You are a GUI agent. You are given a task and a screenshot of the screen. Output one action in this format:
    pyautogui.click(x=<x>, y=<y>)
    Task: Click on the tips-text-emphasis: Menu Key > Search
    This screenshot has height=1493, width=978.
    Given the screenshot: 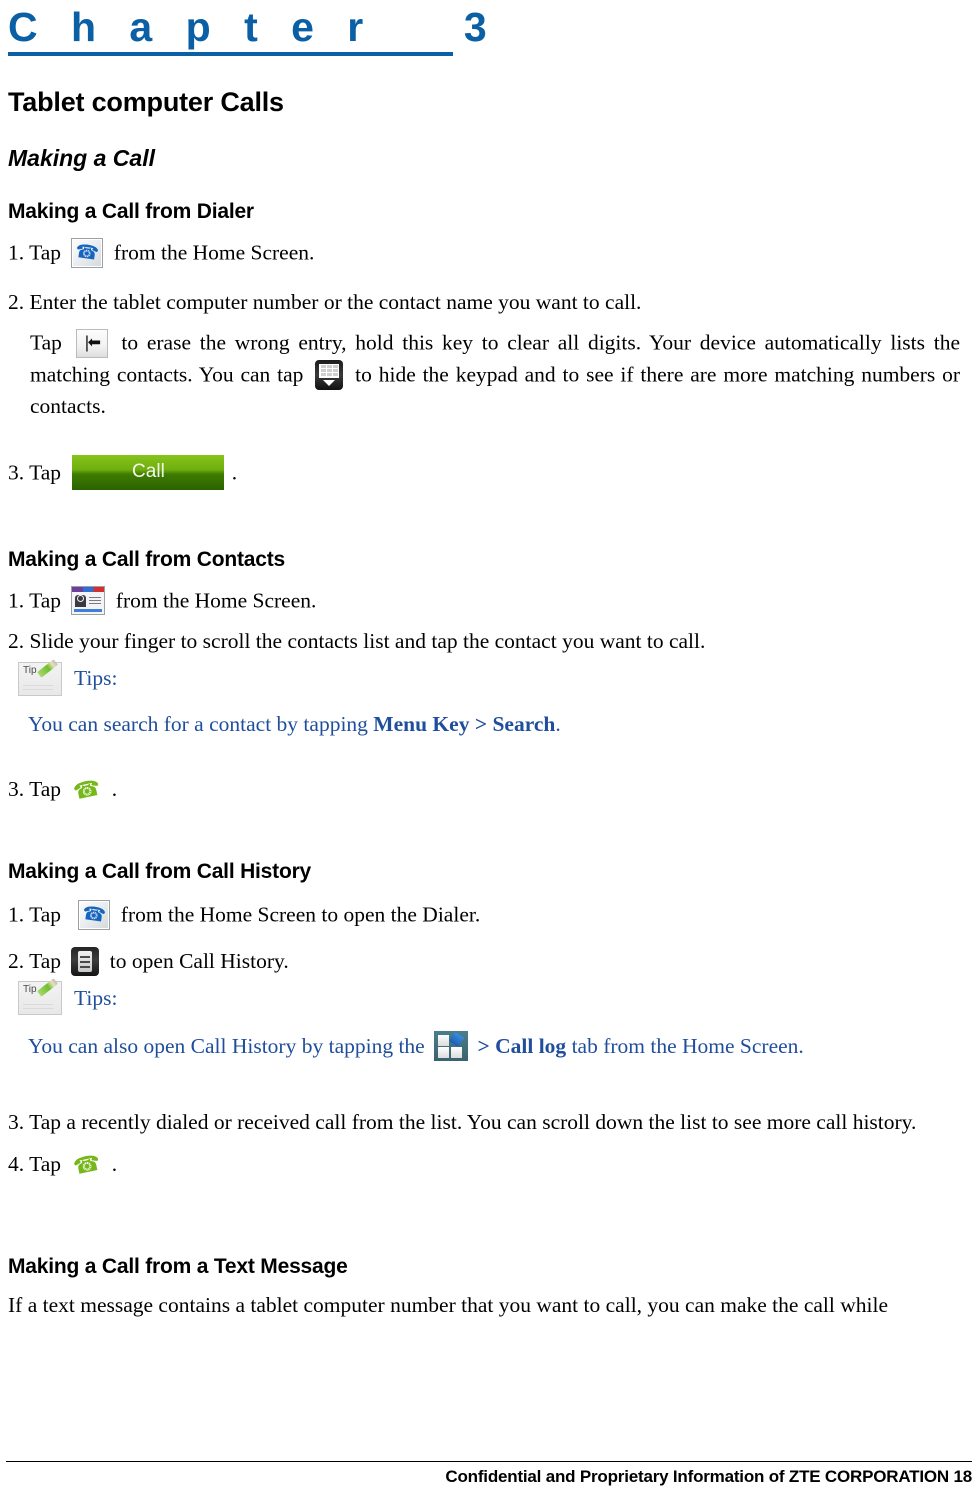 What is the action you would take?
    pyautogui.click(x=464, y=723)
    